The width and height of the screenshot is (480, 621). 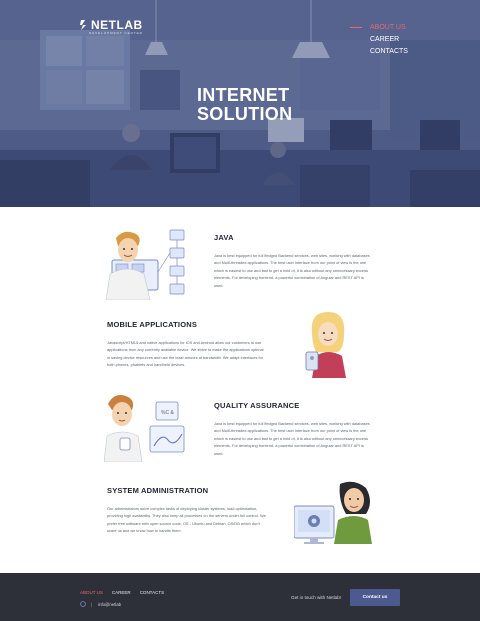 I want to click on hero-title-line1: INTERNET, so click(x=243, y=95).